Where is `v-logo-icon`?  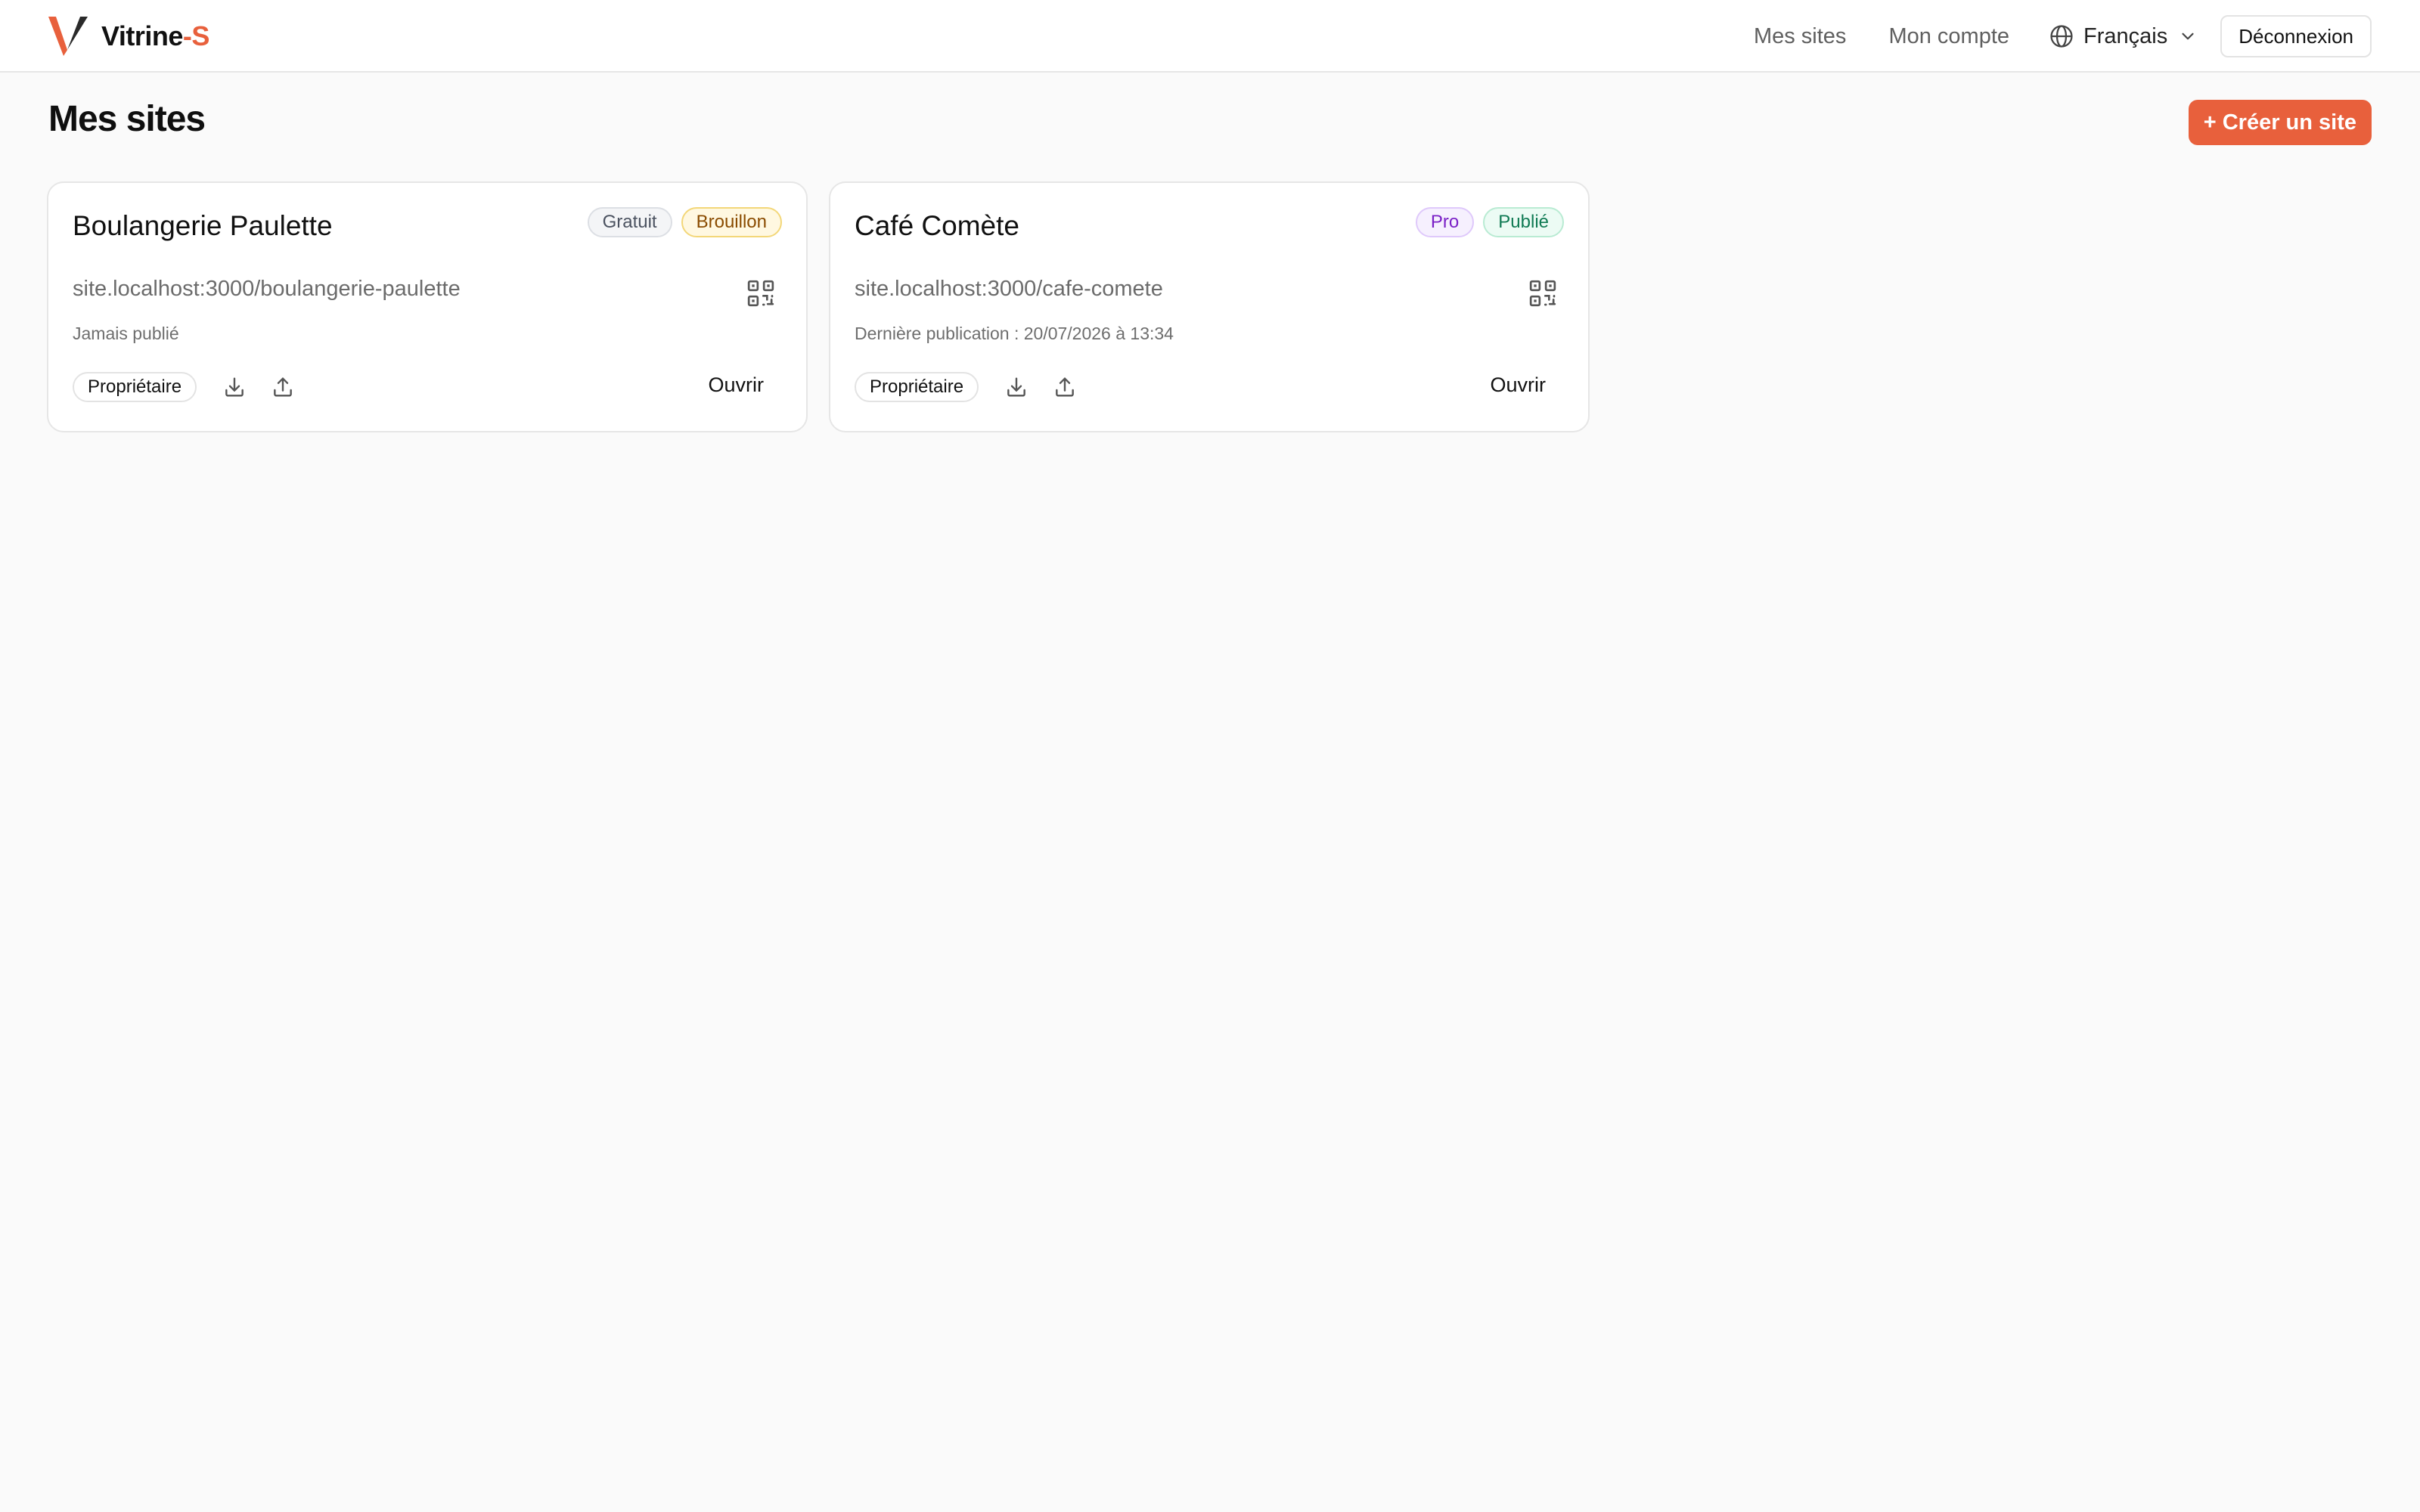 v-logo-icon is located at coordinates (68, 36).